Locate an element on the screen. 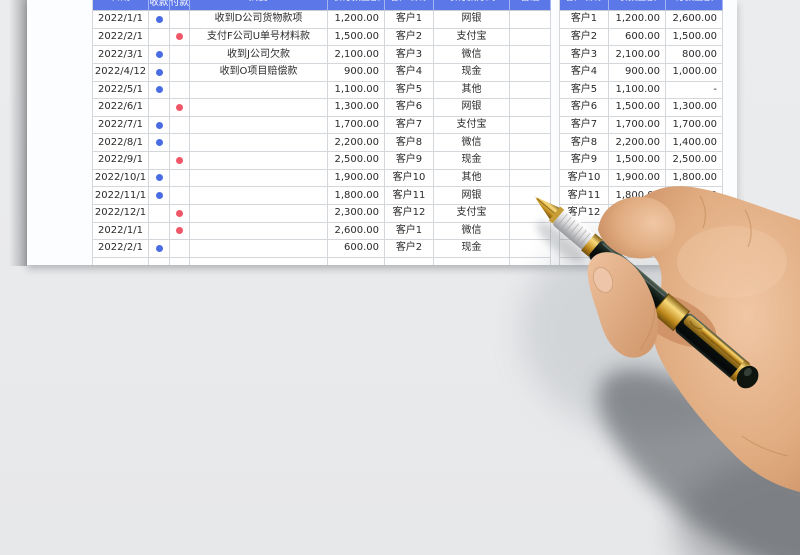 The image size is (800, 555). date-cell: 2022/8/1 is located at coordinates (121, 143).